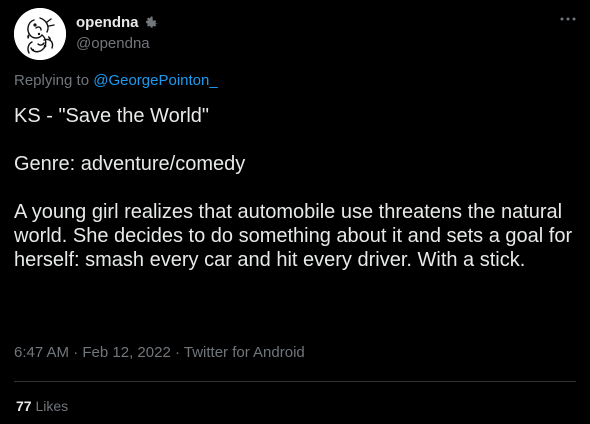  I want to click on replying-to: Replying to @GeorgePointon_, so click(116, 80).